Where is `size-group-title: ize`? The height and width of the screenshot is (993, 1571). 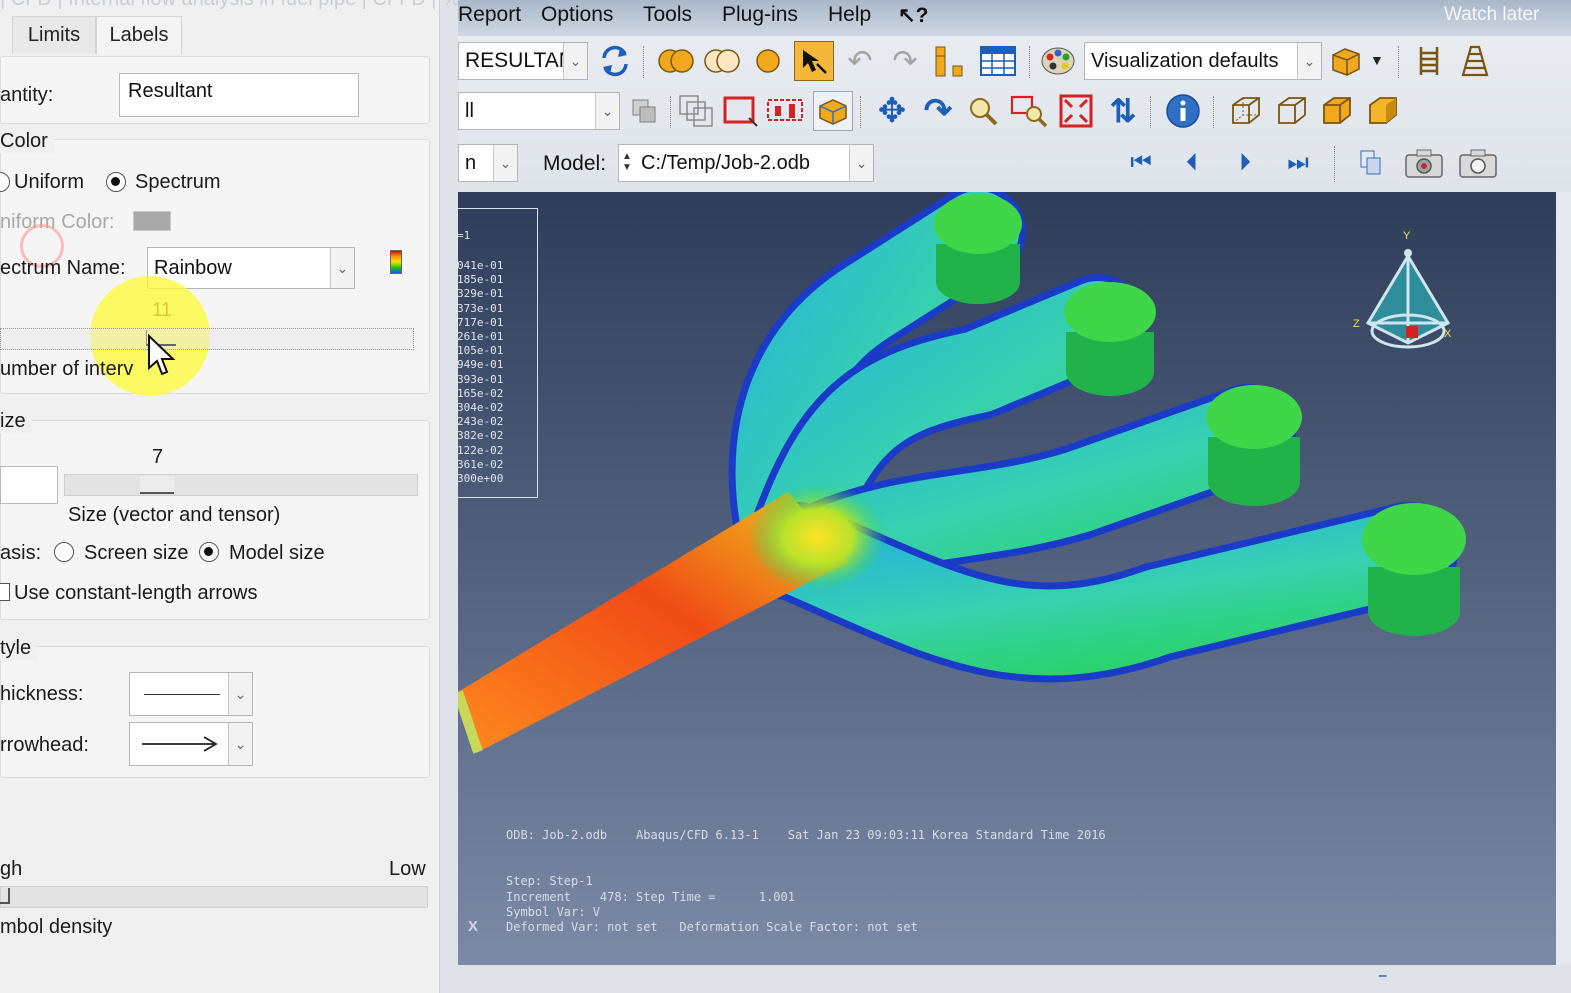
size-group-title: ize is located at coordinates (16, 421).